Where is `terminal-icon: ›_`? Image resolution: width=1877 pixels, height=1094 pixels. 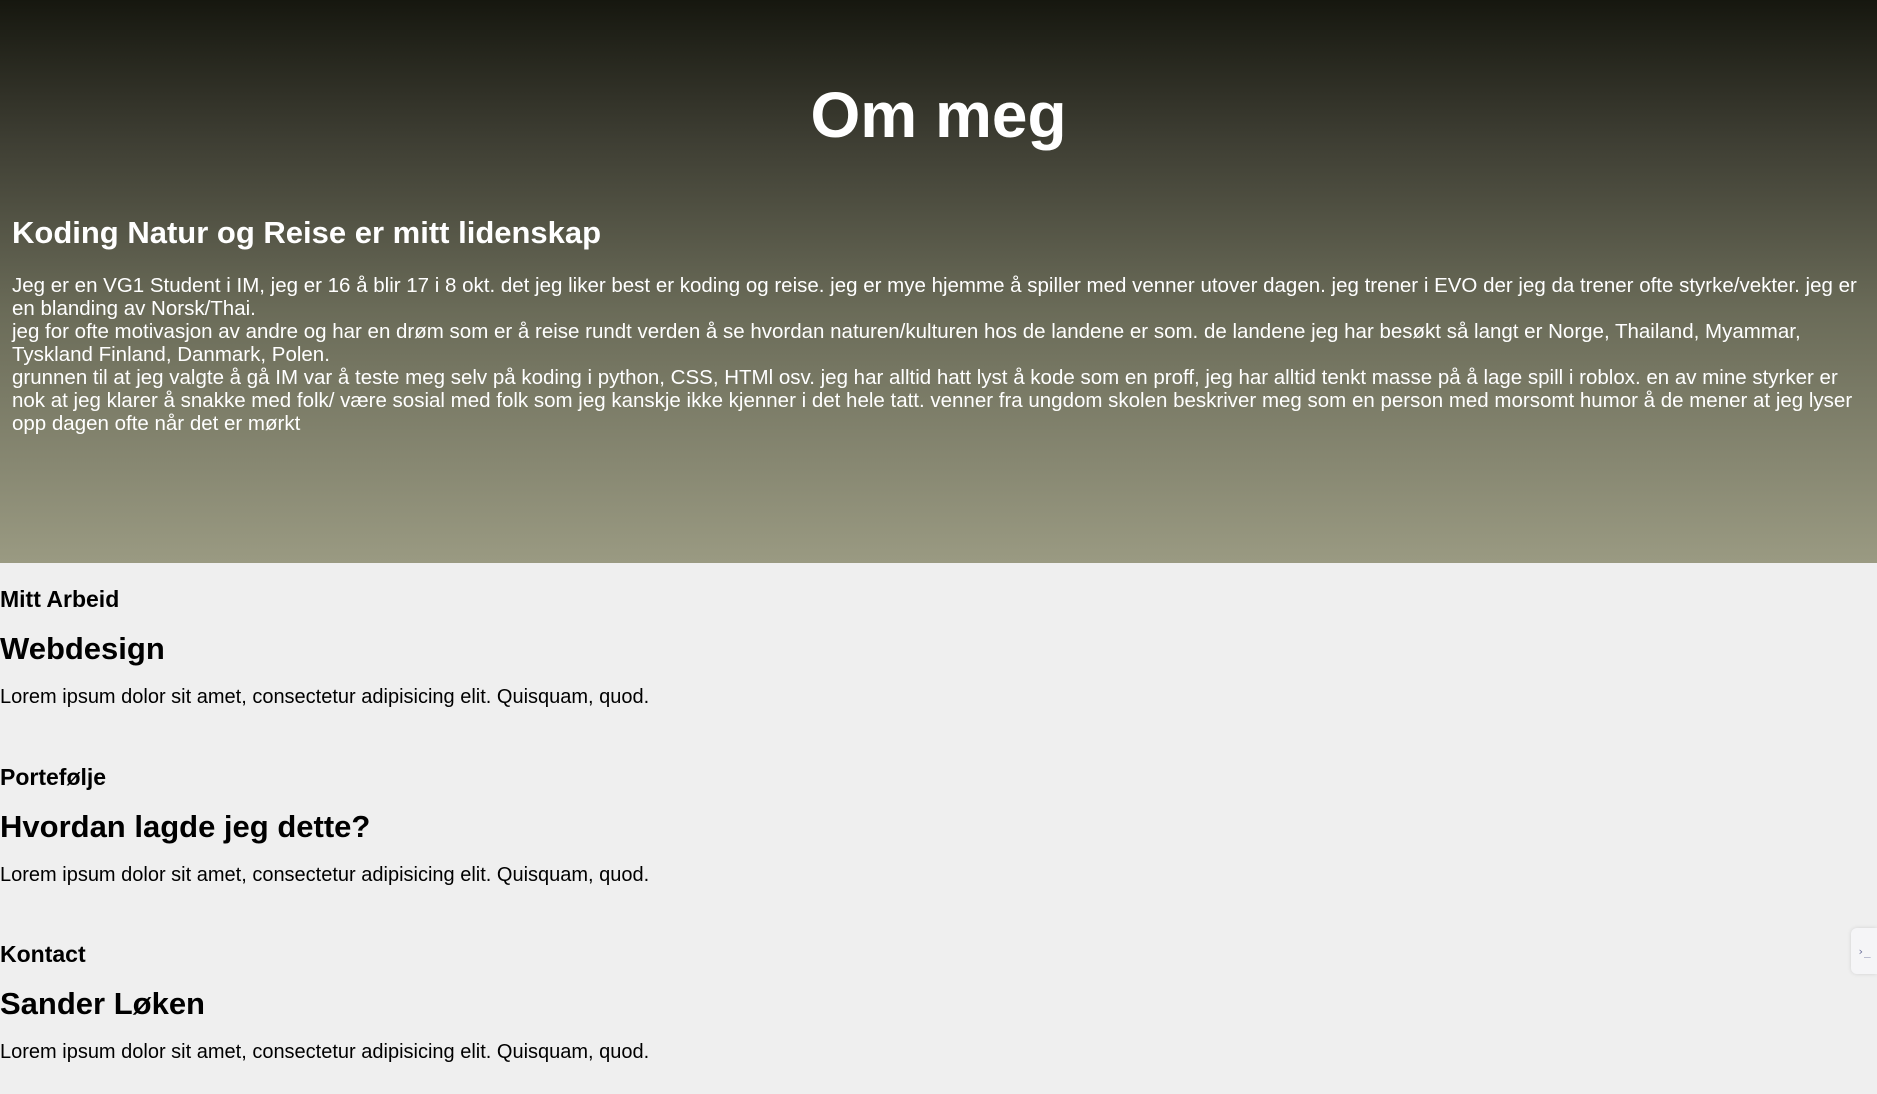
terminal-icon: ›_ is located at coordinates (1864, 951).